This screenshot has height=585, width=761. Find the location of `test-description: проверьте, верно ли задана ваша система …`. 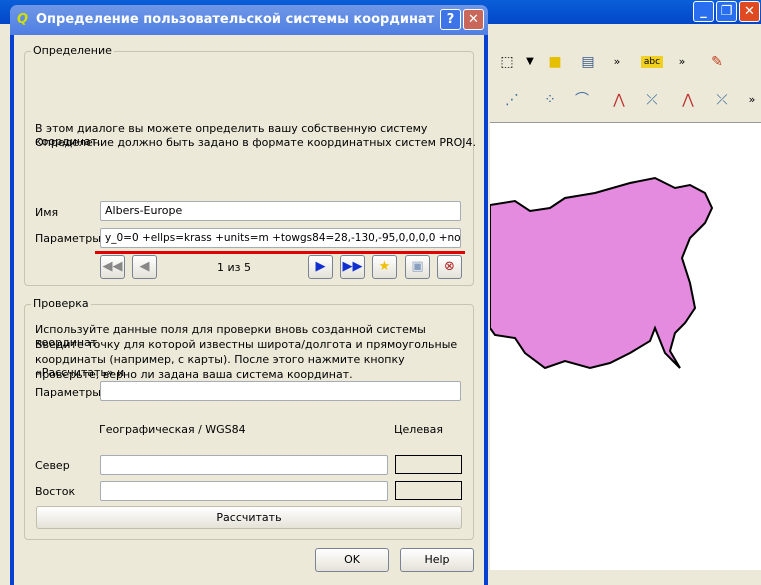

test-description: проверьте, верно ли задана ваша система … is located at coordinates (194, 374).